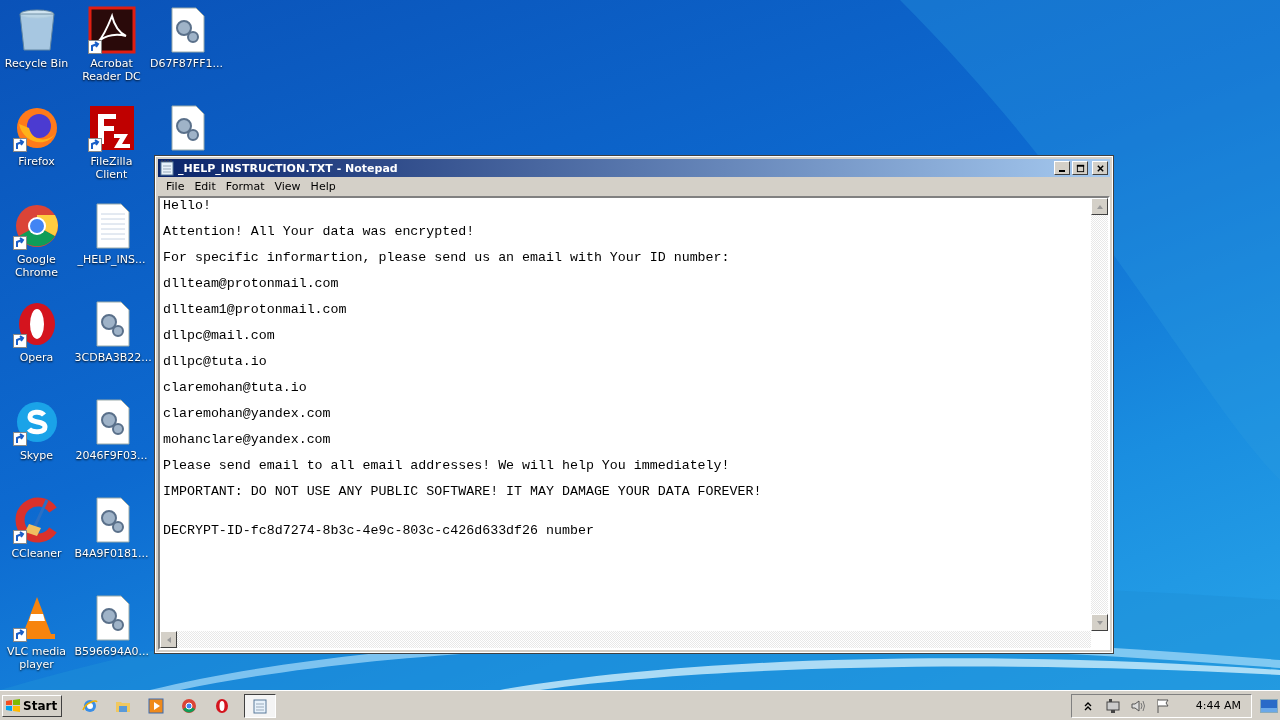  What do you see at coordinates (187, 206) in the screenshot?
I see `text-line: Hello!` at bounding box center [187, 206].